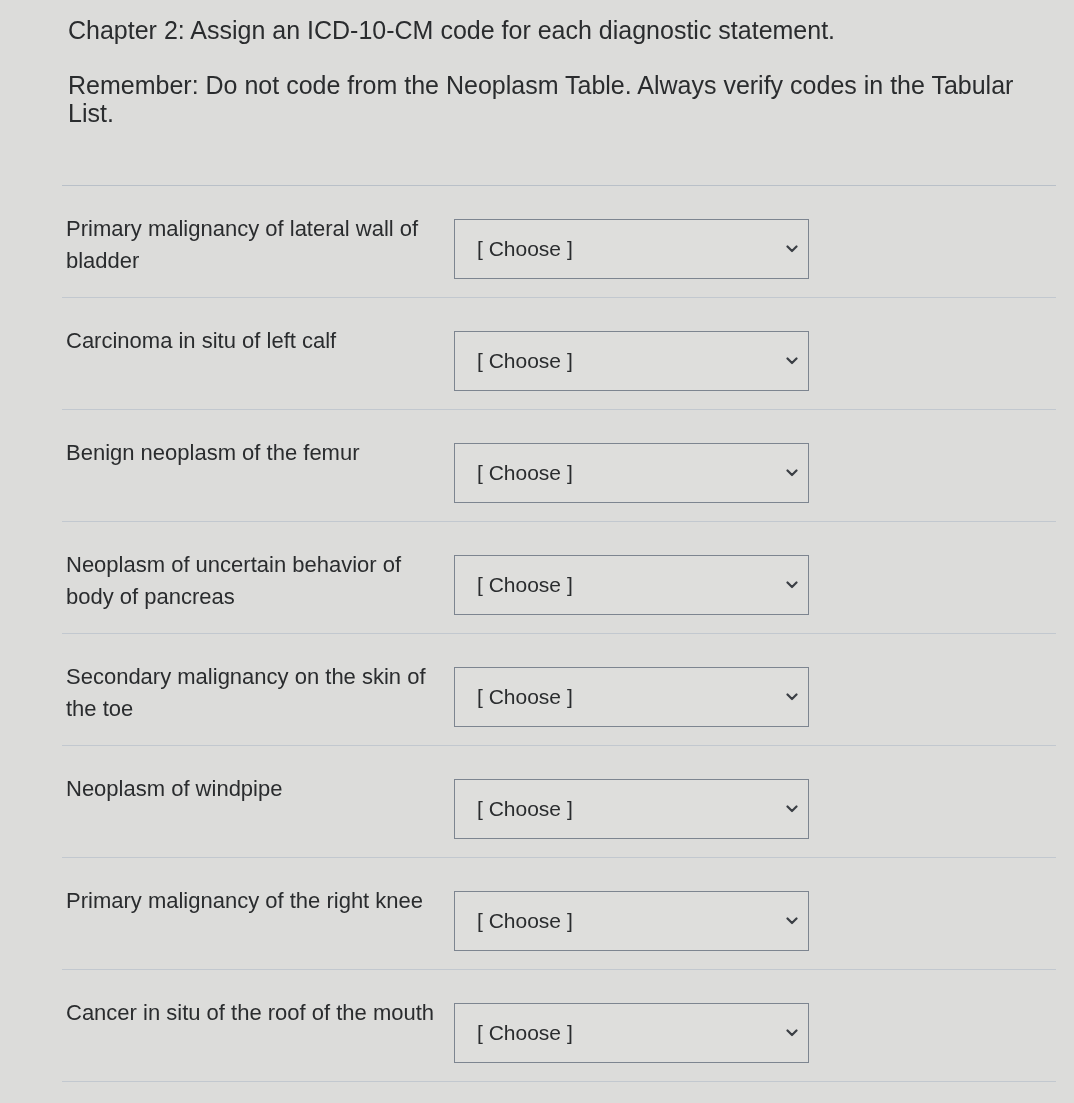  I want to click on question-title: Chapter 2: Assign an ICD-10-CM code for each diagnostic statement., so click(452, 30).